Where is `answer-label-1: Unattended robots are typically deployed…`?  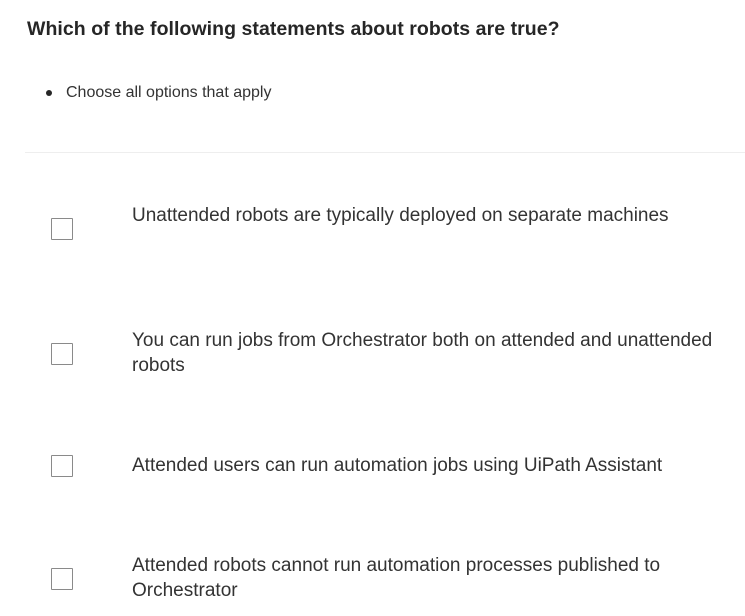 answer-label-1: Unattended robots are typically deployed… is located at coordinates (432, 215).